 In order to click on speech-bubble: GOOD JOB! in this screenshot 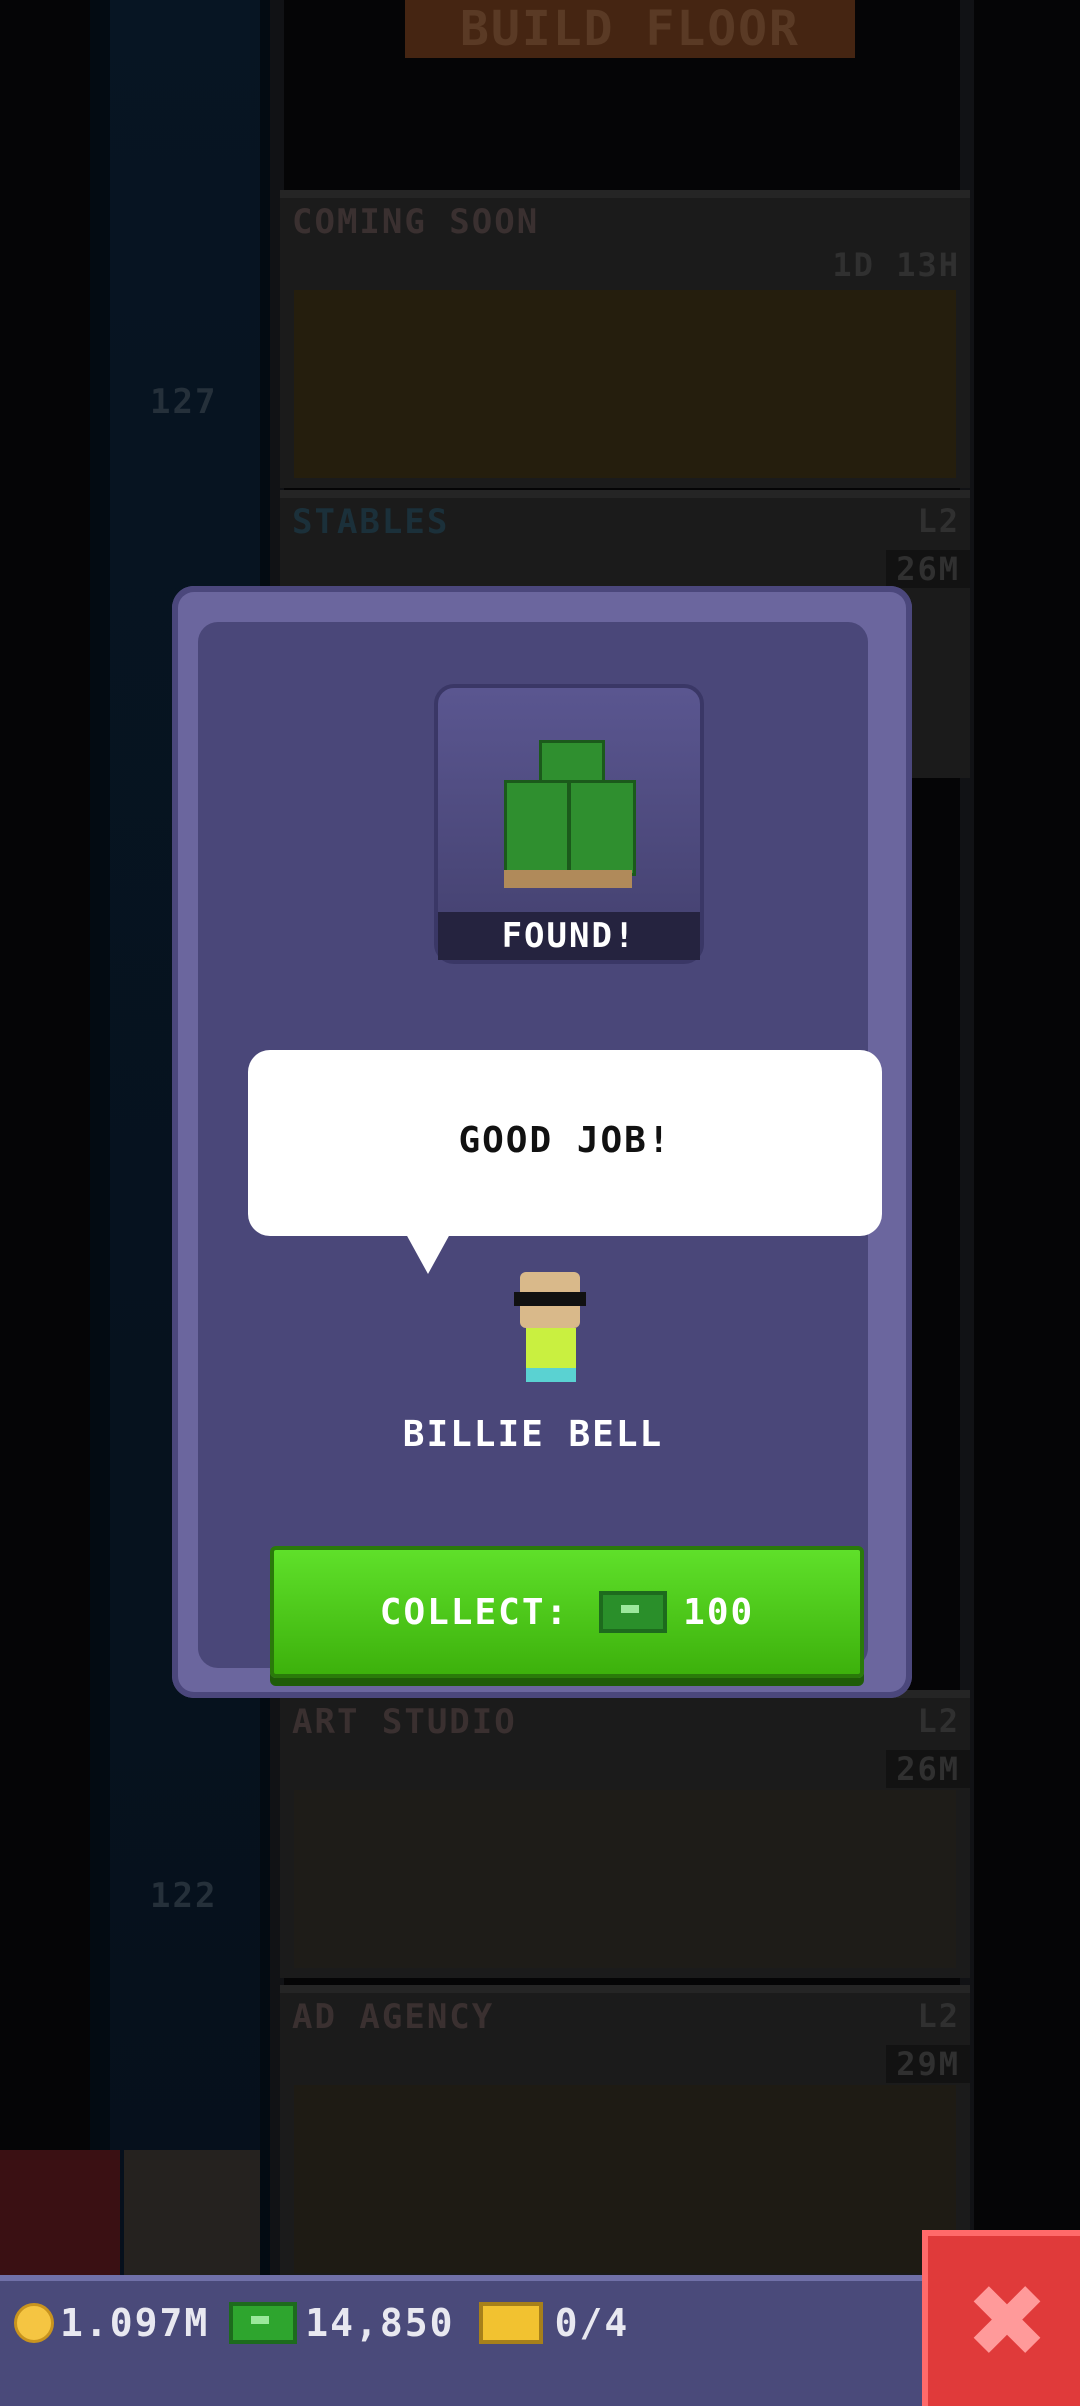, I will do `click(565, 1143)`.